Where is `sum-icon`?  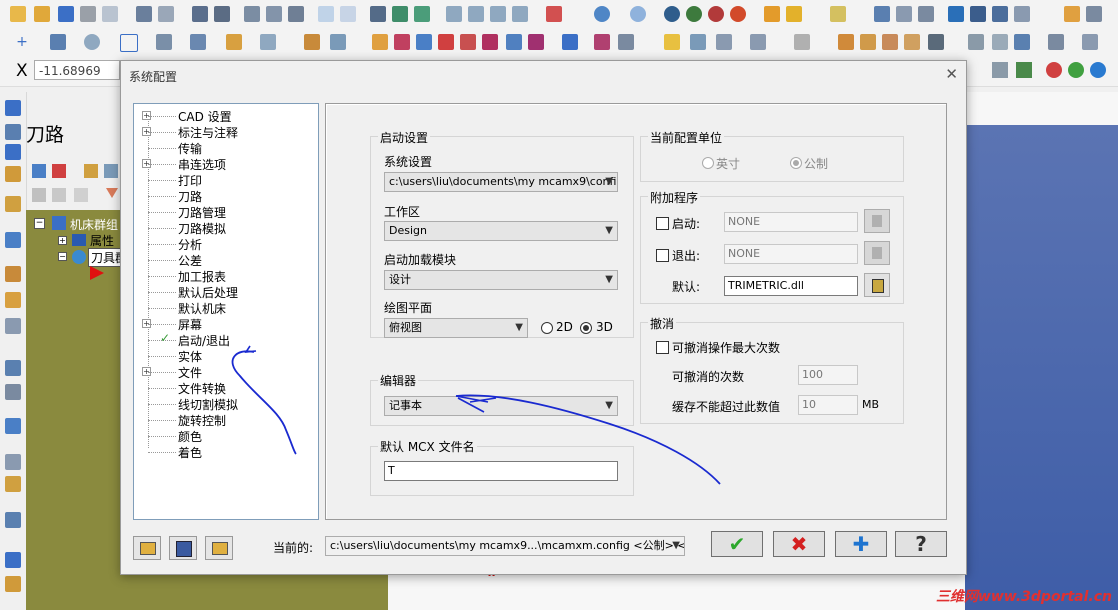 sum-icon is located at coordinates (1000, 14).